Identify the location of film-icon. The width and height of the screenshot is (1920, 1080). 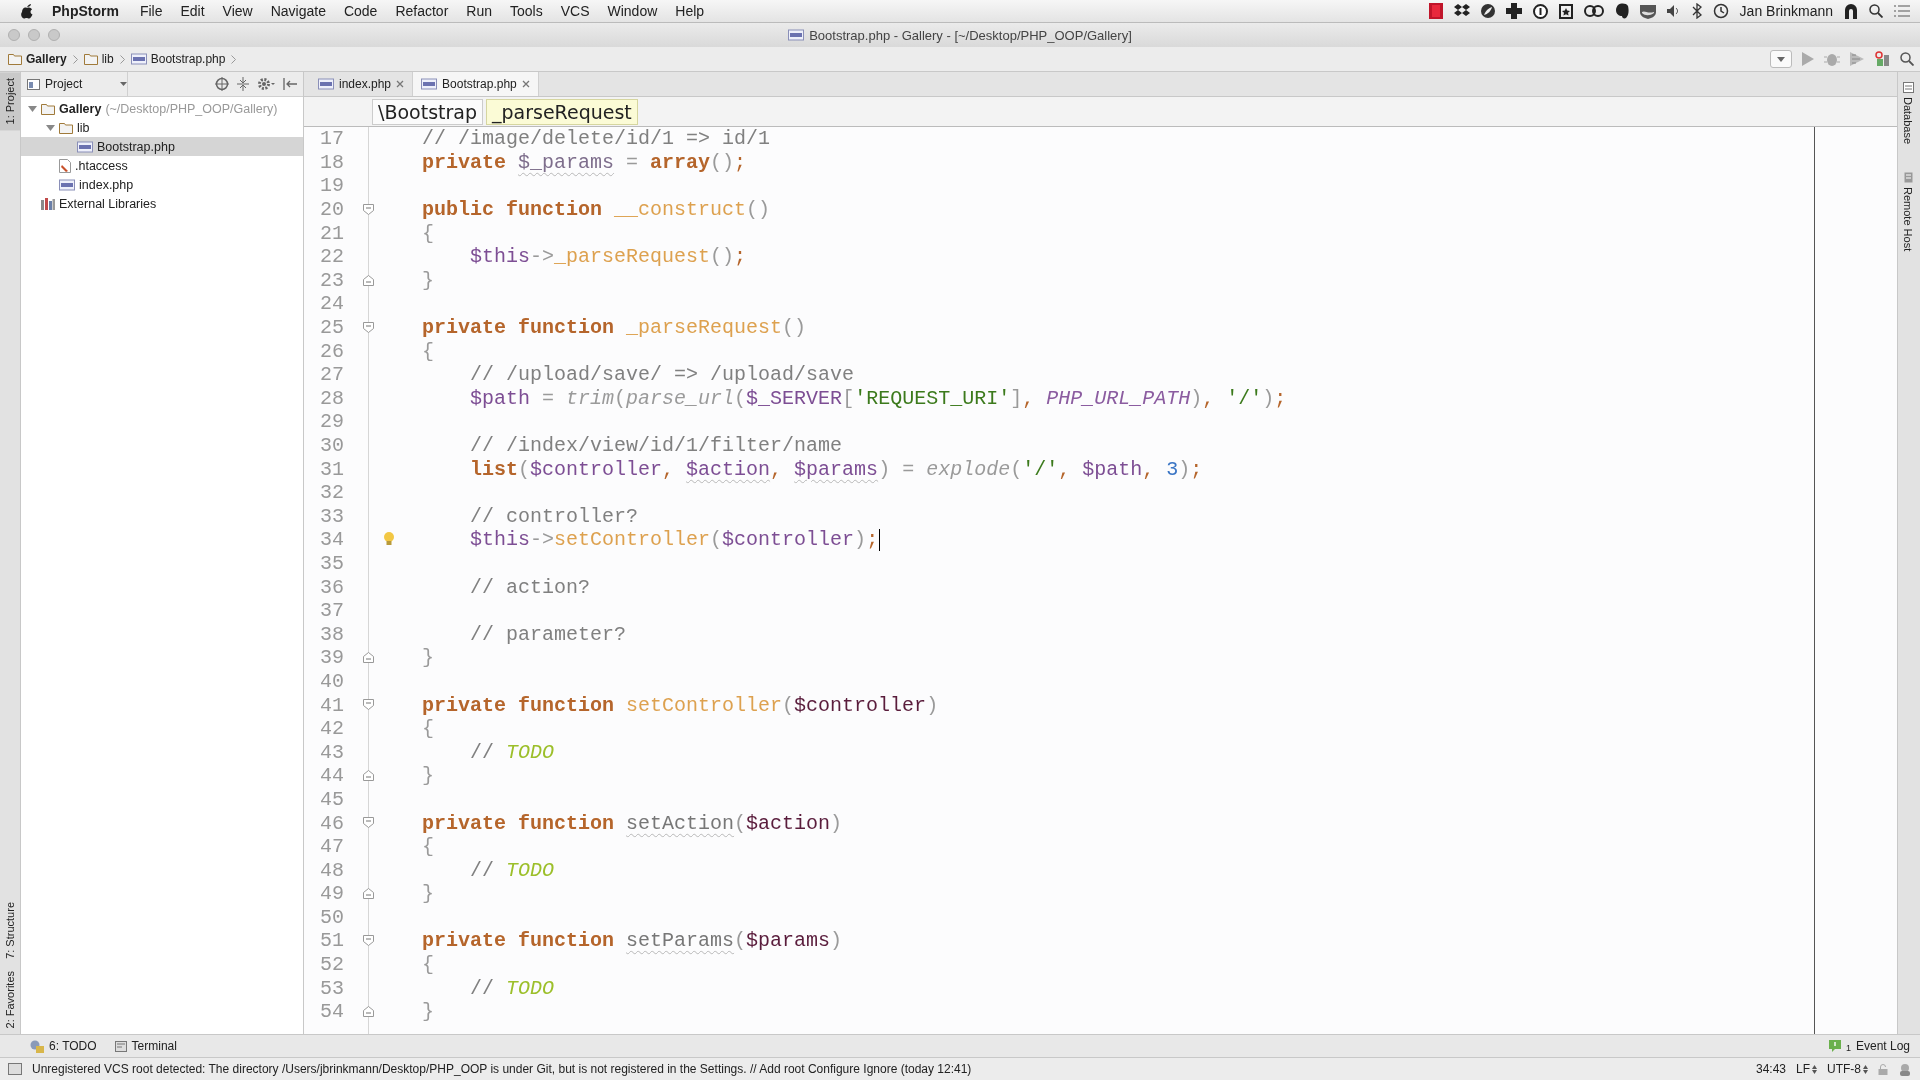
(1435, 11).